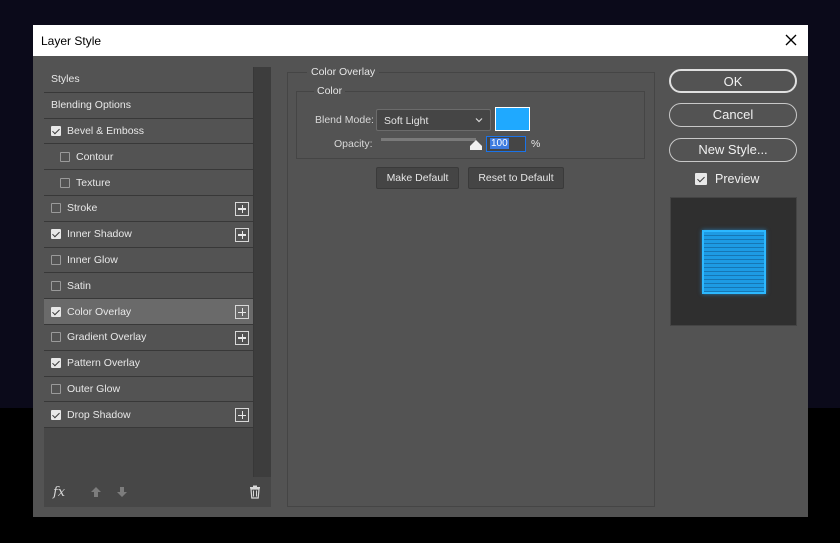 The height and width of the screenshot is (543, 840). Describe the element at coordinates (103, 363) in the screenshot. I see `style-item-label: Pattern Overlay` at that location.